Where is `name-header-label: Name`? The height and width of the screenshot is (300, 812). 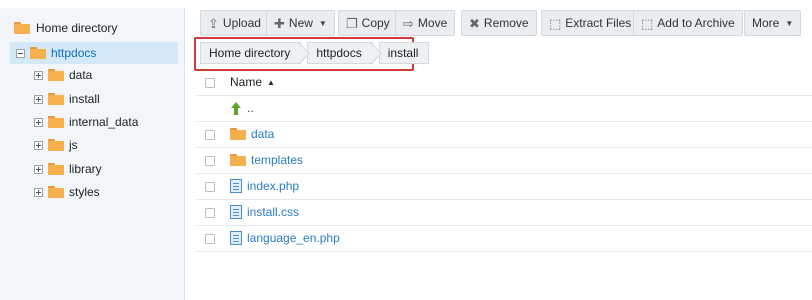 name-header-label: Name is located at coordinates (246, 82).